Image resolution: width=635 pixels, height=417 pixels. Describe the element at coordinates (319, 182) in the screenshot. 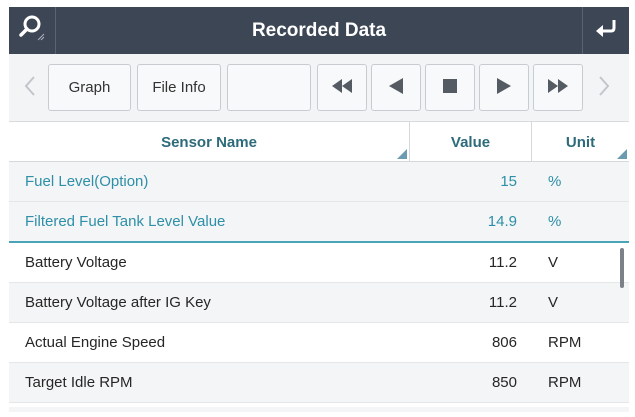

I see `table-row: Fuel Level(Option) 15 %` at that location.